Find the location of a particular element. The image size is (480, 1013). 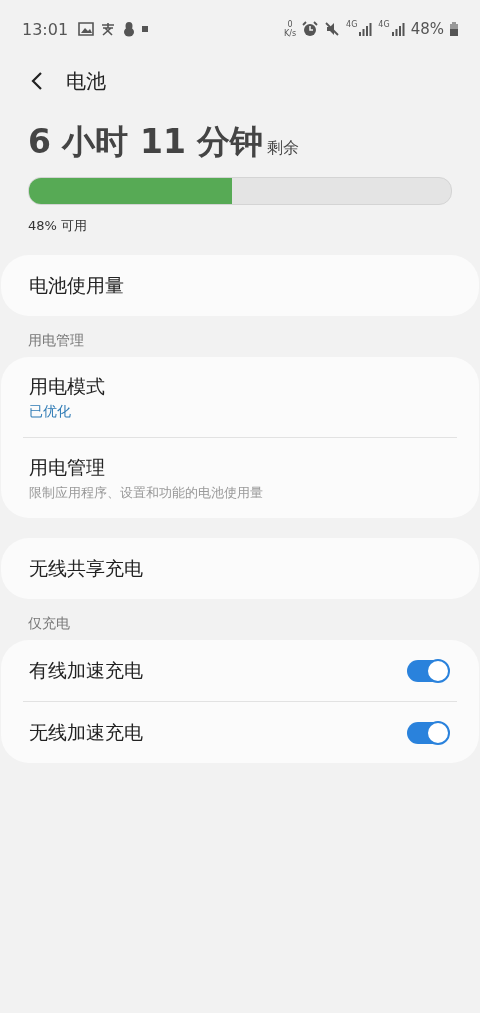

settings-item: 用电模式 已优化 is located at coordinates (240, 397).